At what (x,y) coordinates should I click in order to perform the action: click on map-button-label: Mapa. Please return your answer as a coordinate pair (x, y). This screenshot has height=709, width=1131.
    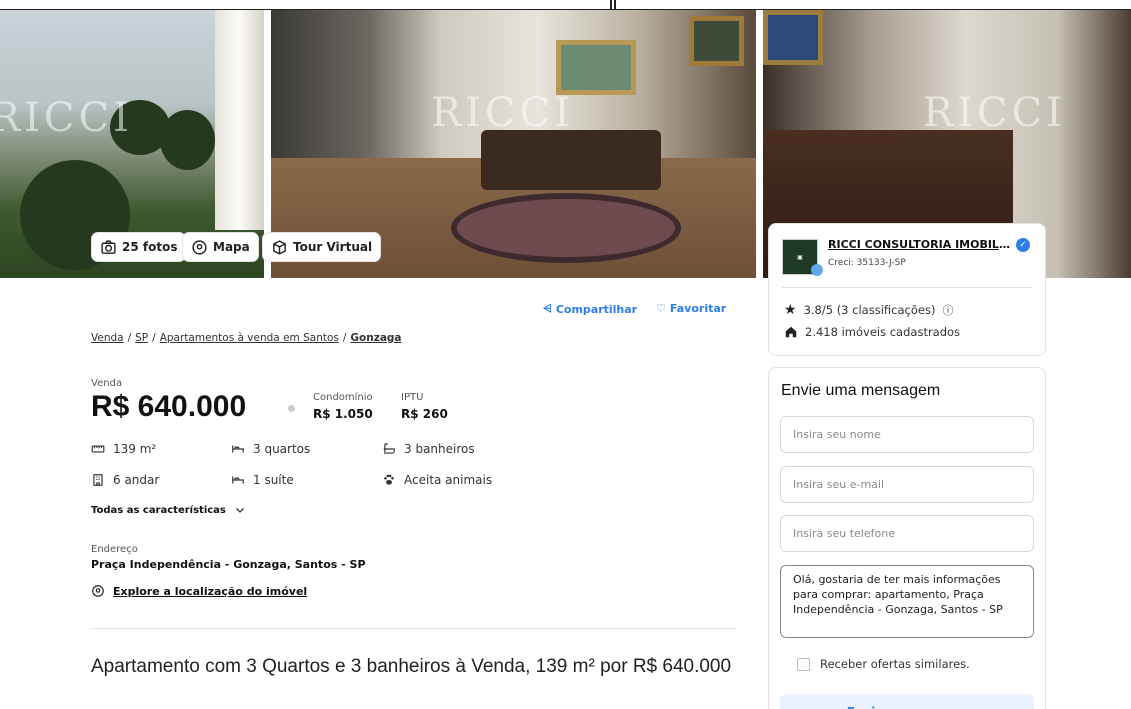
    Looking at the image, I should click on (231, 247).